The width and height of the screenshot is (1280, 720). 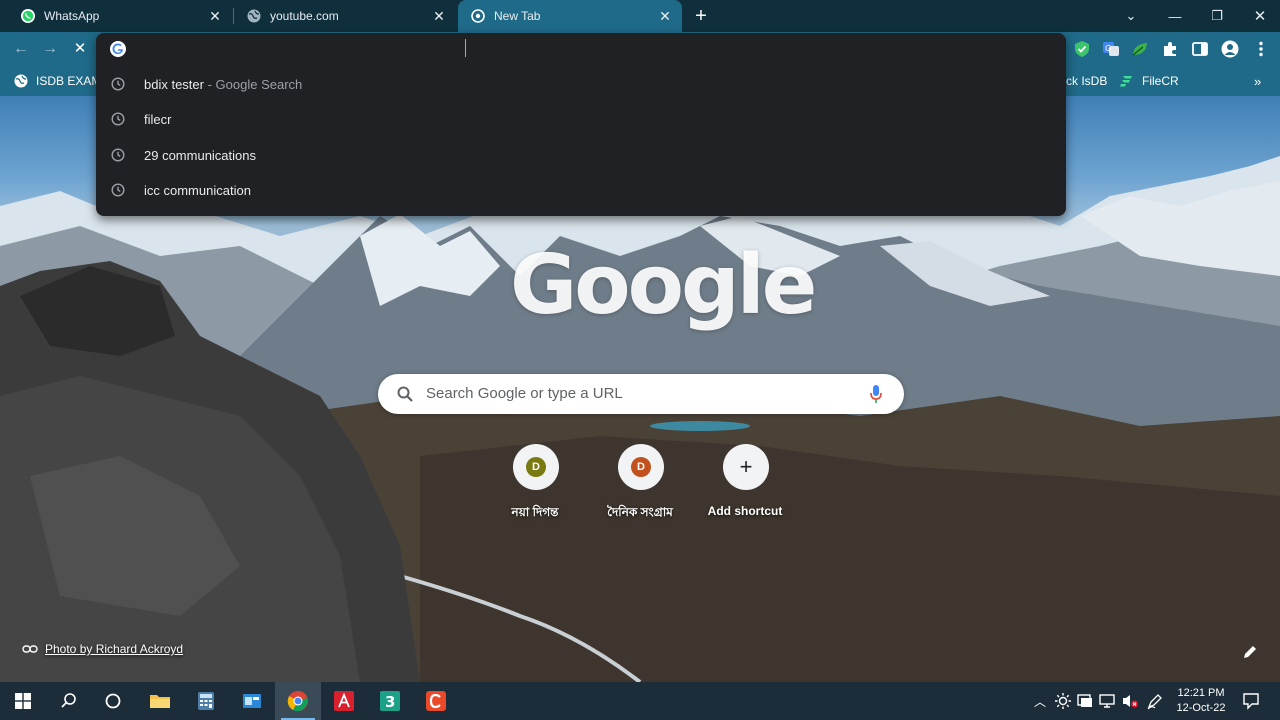 I want to click on stop-loading-button: ✕, so click(x=80, y=49).